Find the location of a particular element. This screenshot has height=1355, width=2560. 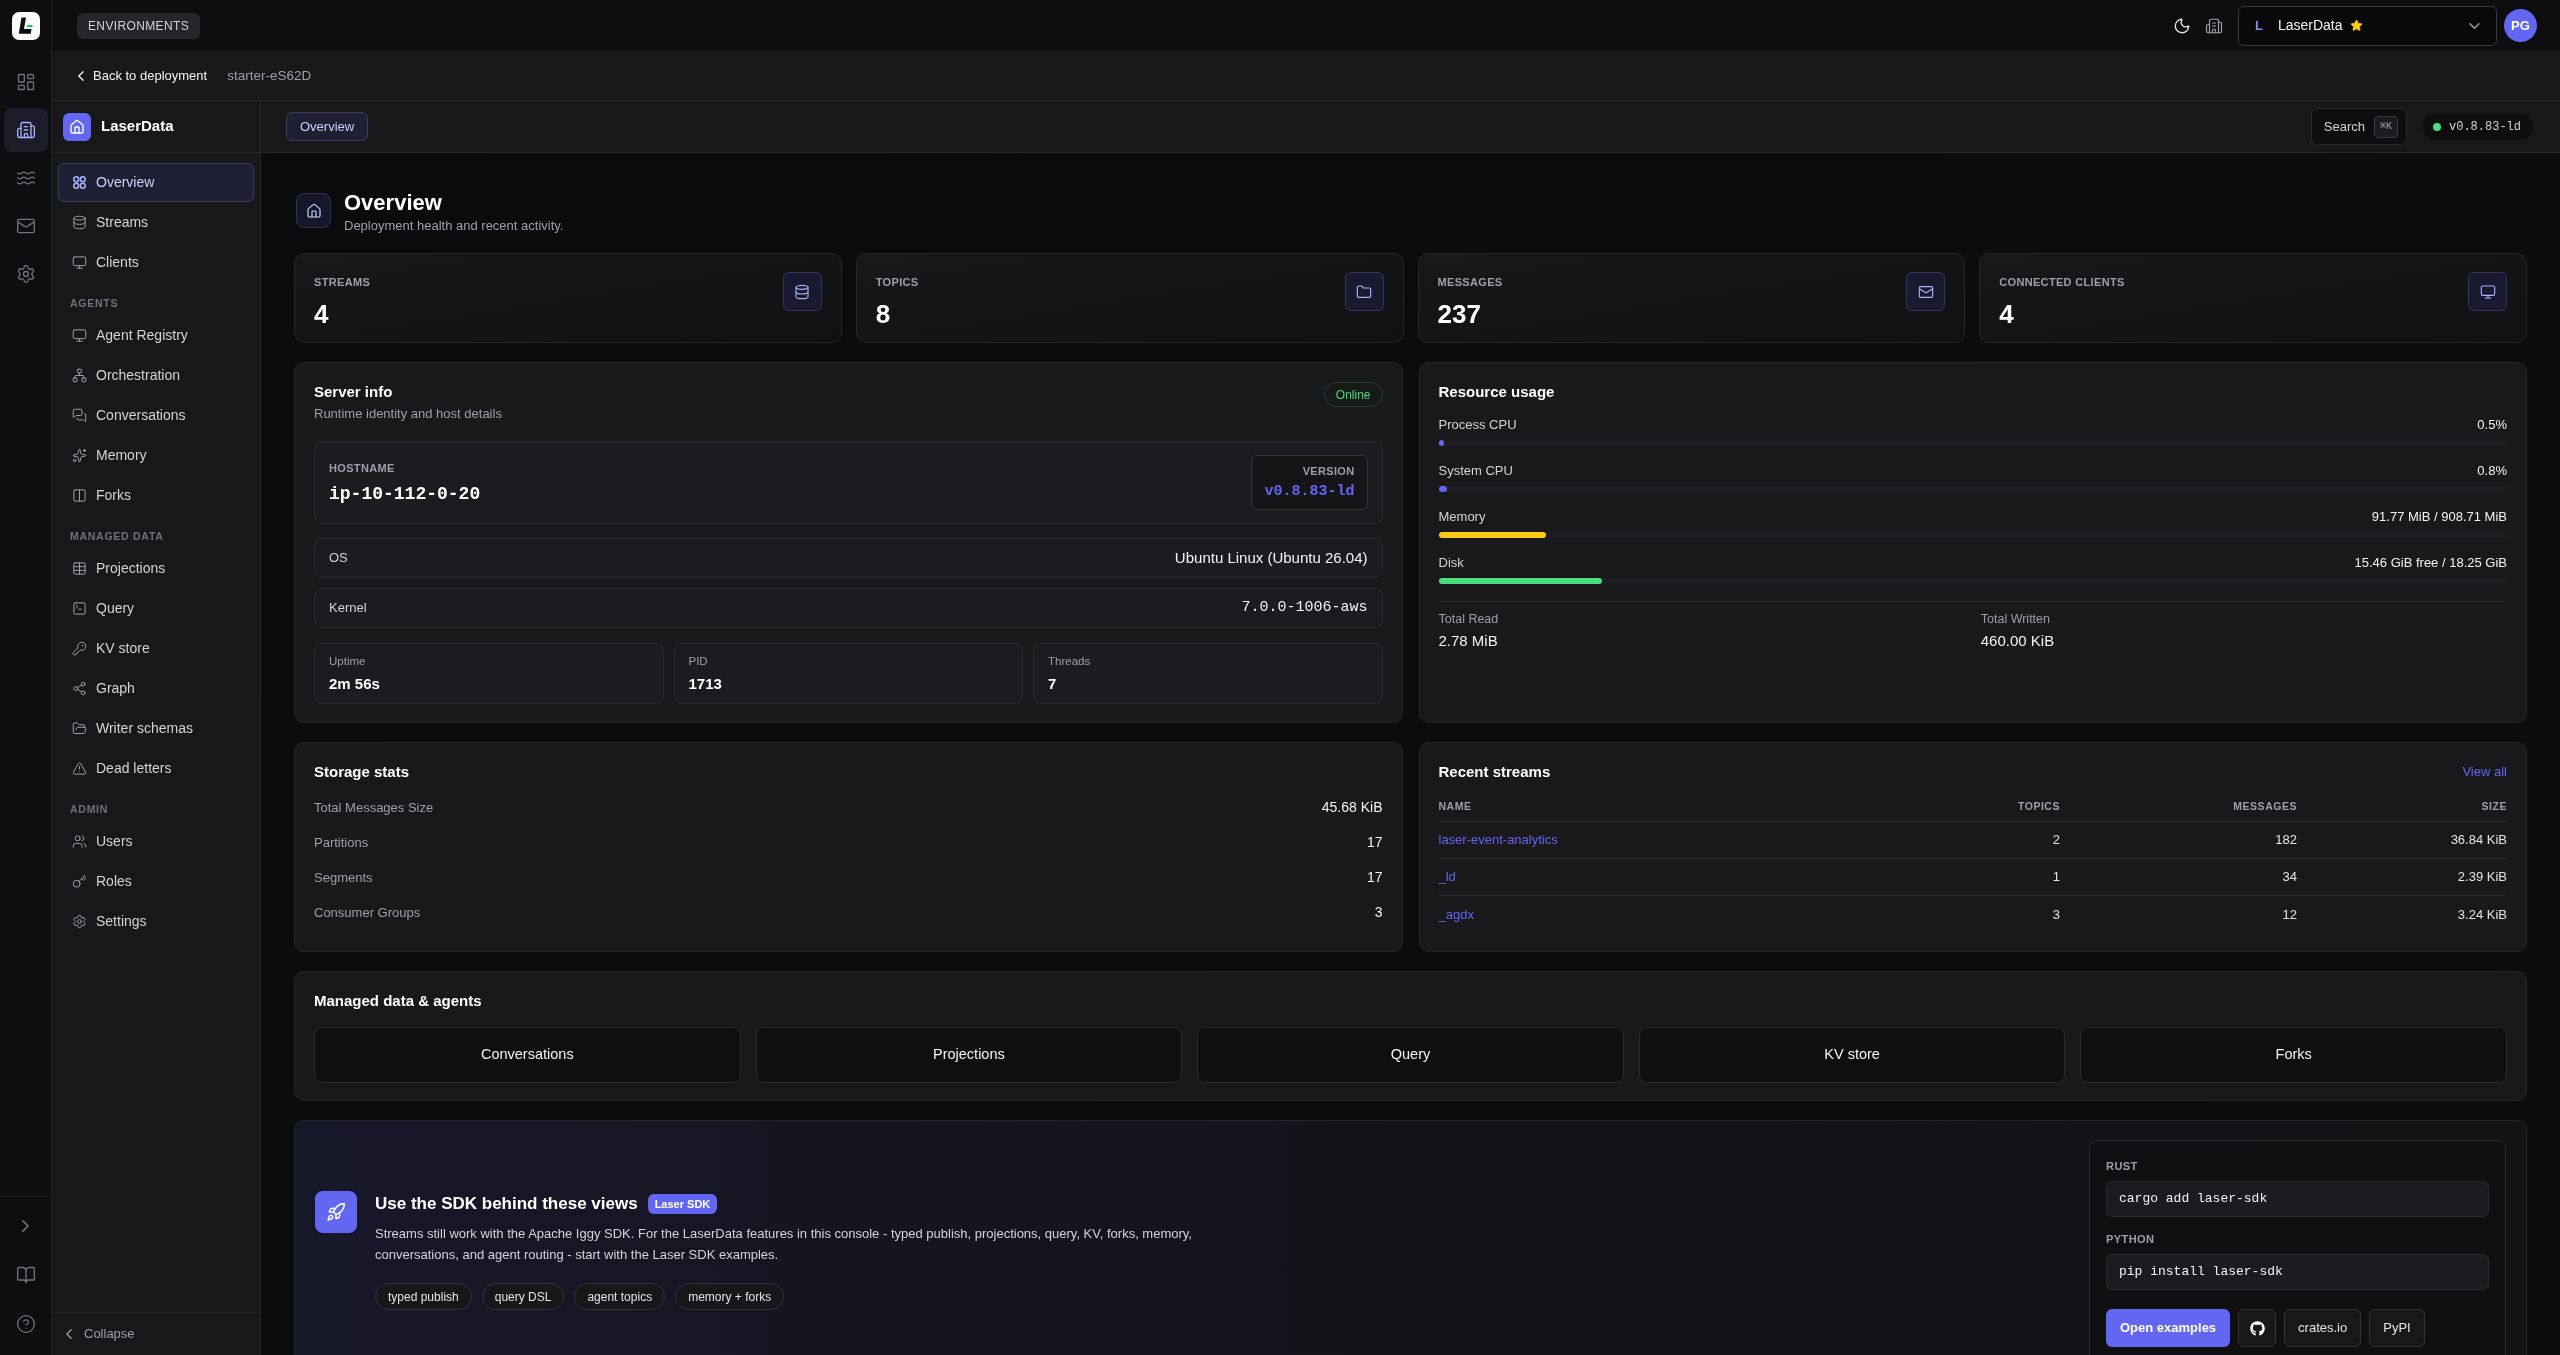

sidebar-item: KV store is located at coordinates (156, 648).